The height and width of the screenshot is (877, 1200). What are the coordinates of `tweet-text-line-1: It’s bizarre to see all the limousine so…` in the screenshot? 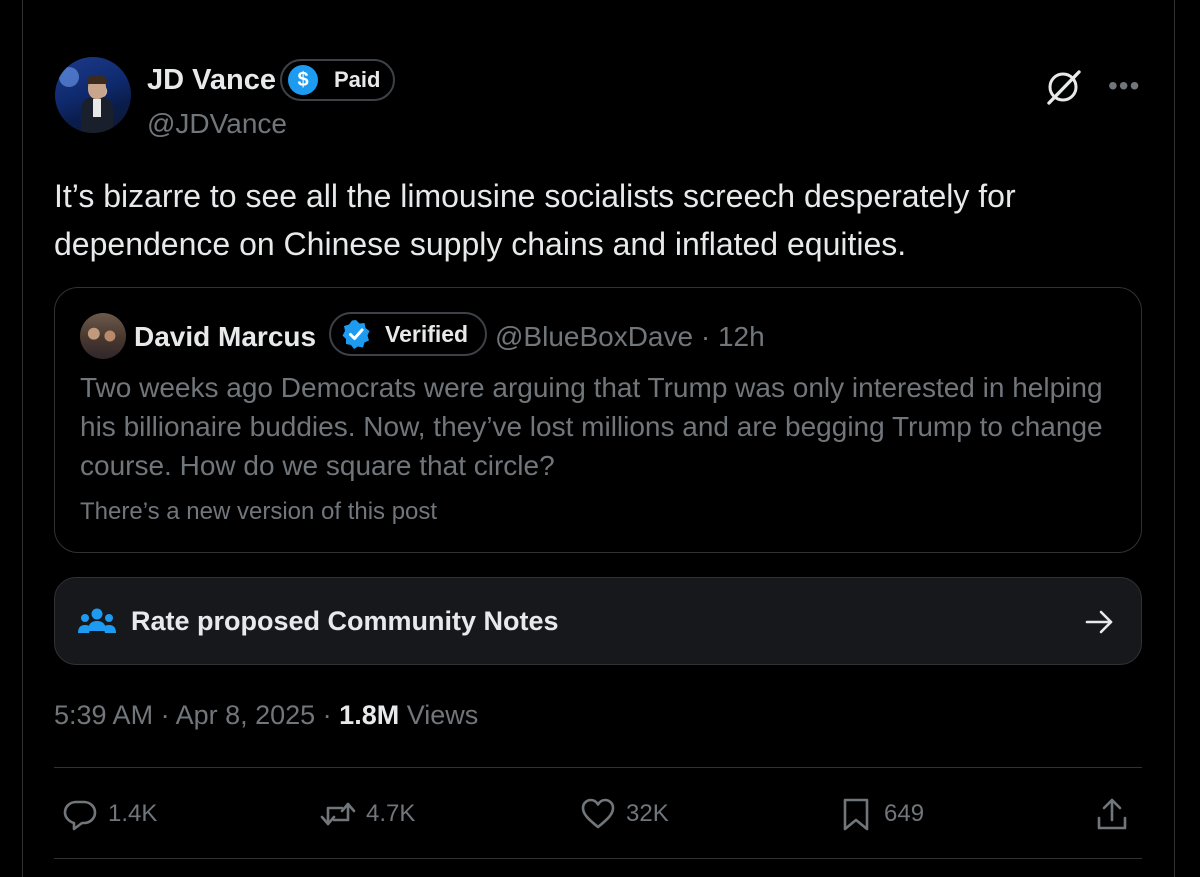 It's located at (535, 196).